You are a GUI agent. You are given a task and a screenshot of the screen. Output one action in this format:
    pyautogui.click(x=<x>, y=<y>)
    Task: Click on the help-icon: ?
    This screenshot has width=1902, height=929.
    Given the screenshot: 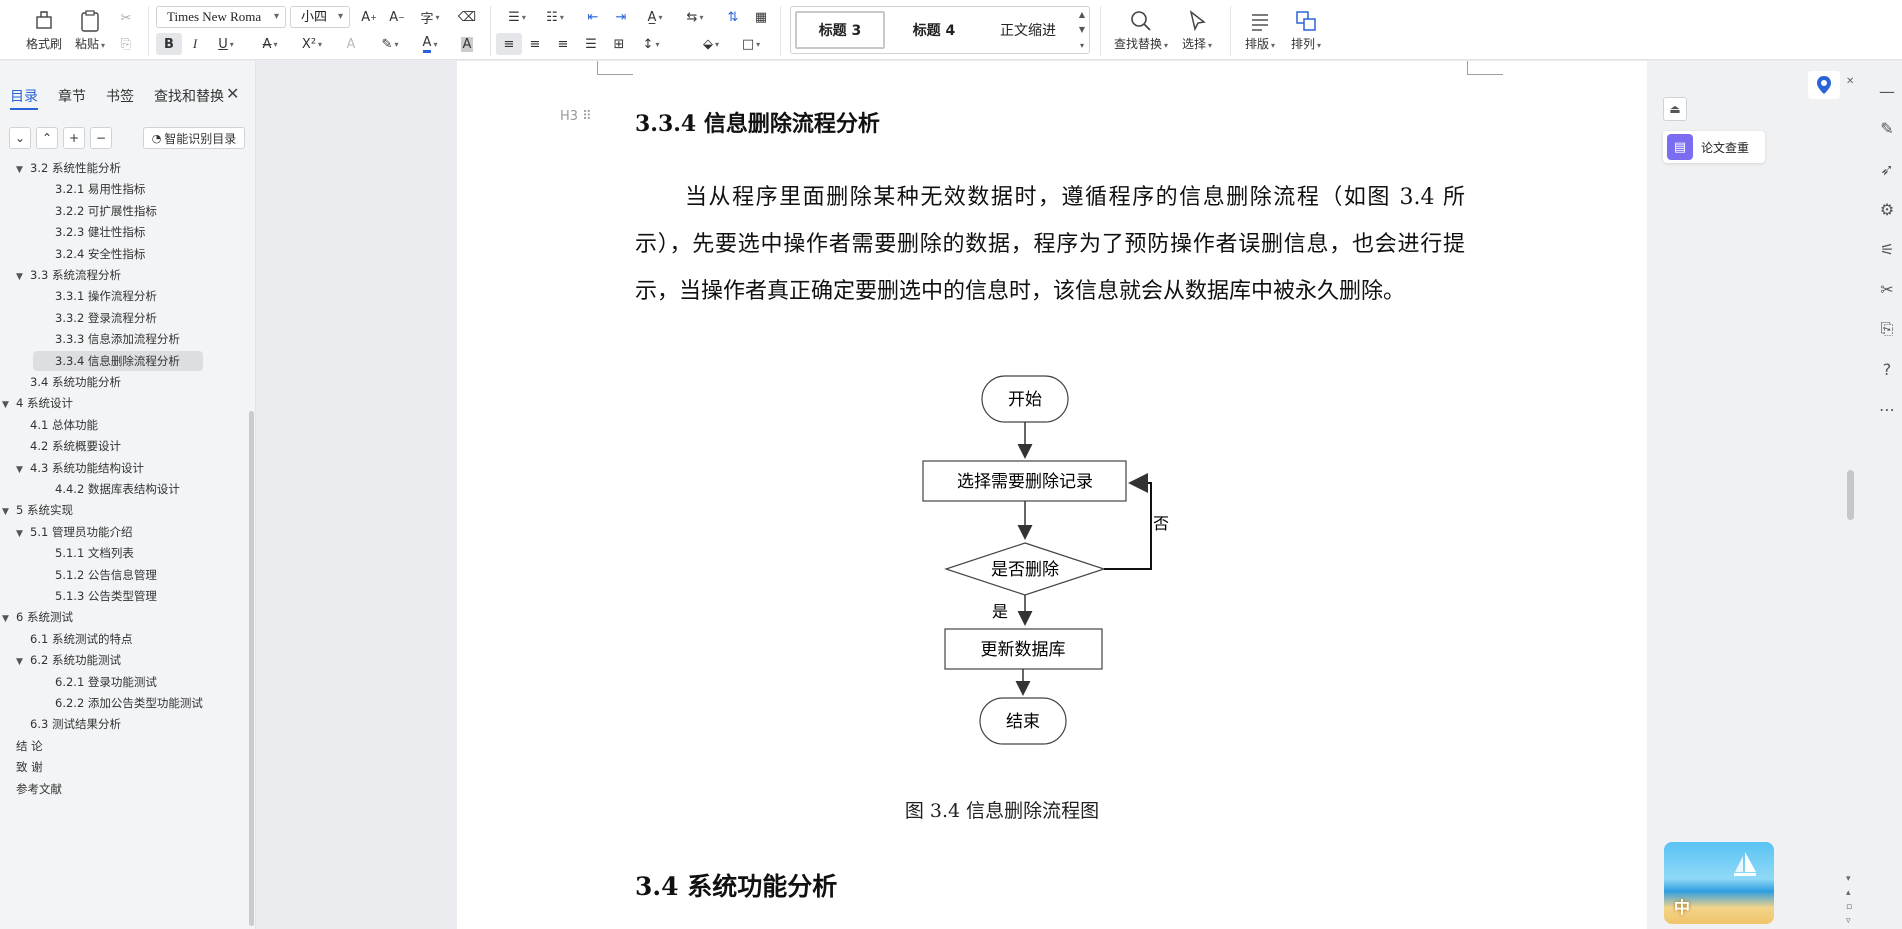 What is the action you would take?
    pyautogui.click(x=1887, y=369)
    